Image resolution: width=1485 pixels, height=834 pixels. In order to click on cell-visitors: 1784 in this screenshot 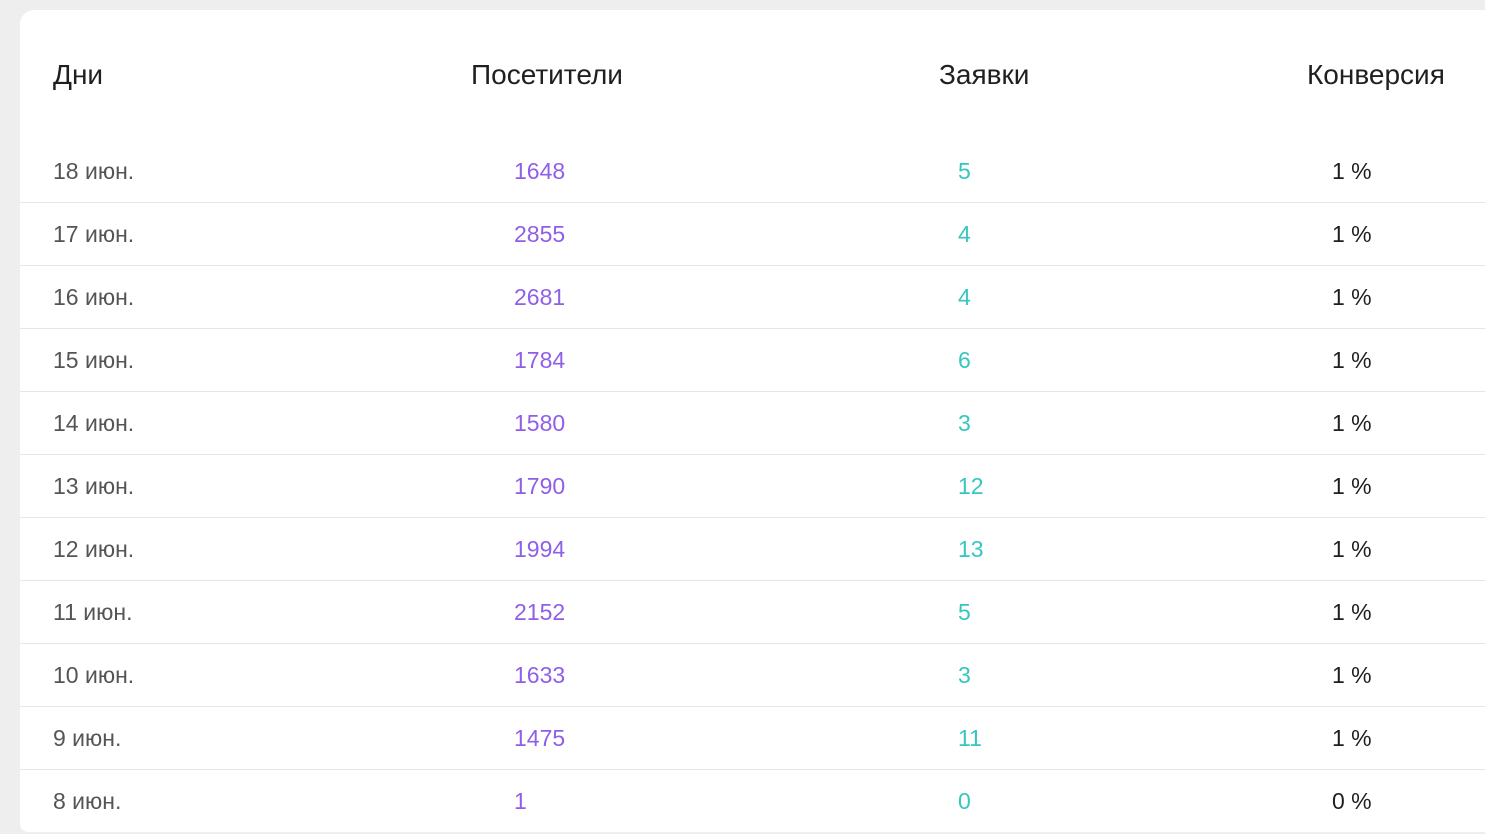, I will do `click(542, 360)`.